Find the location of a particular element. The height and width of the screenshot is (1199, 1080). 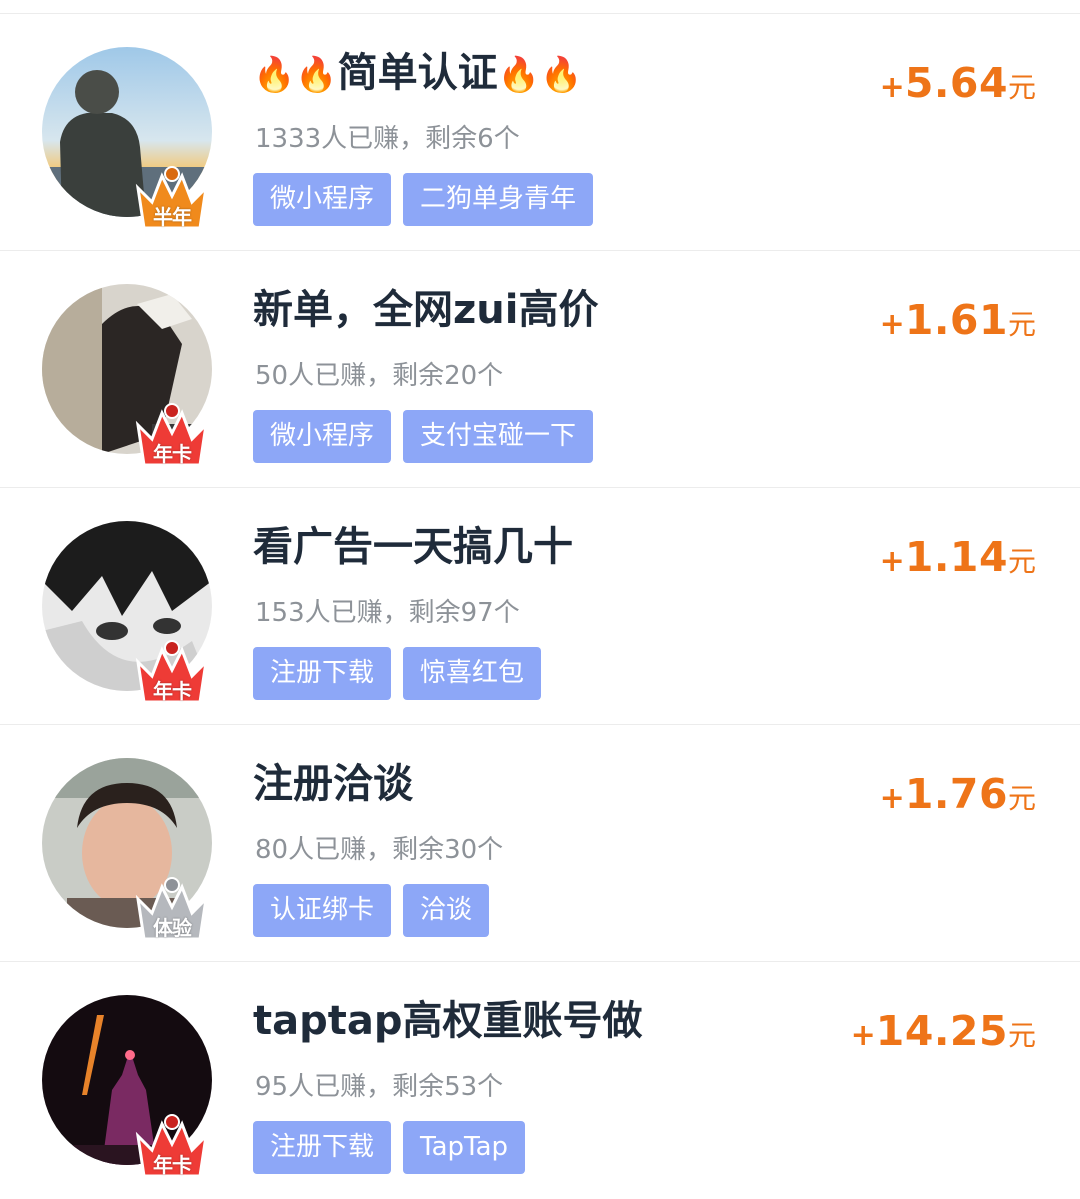

tag: 惊喜红包 is located at coordinates (472, 673).